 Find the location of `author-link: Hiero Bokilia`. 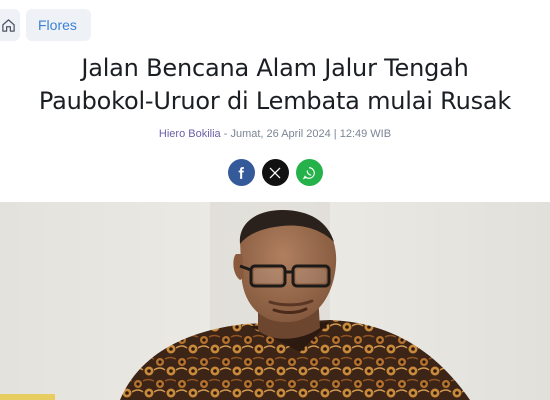

author-link: Hiero Bokilia is located at coordinates (190, 134).